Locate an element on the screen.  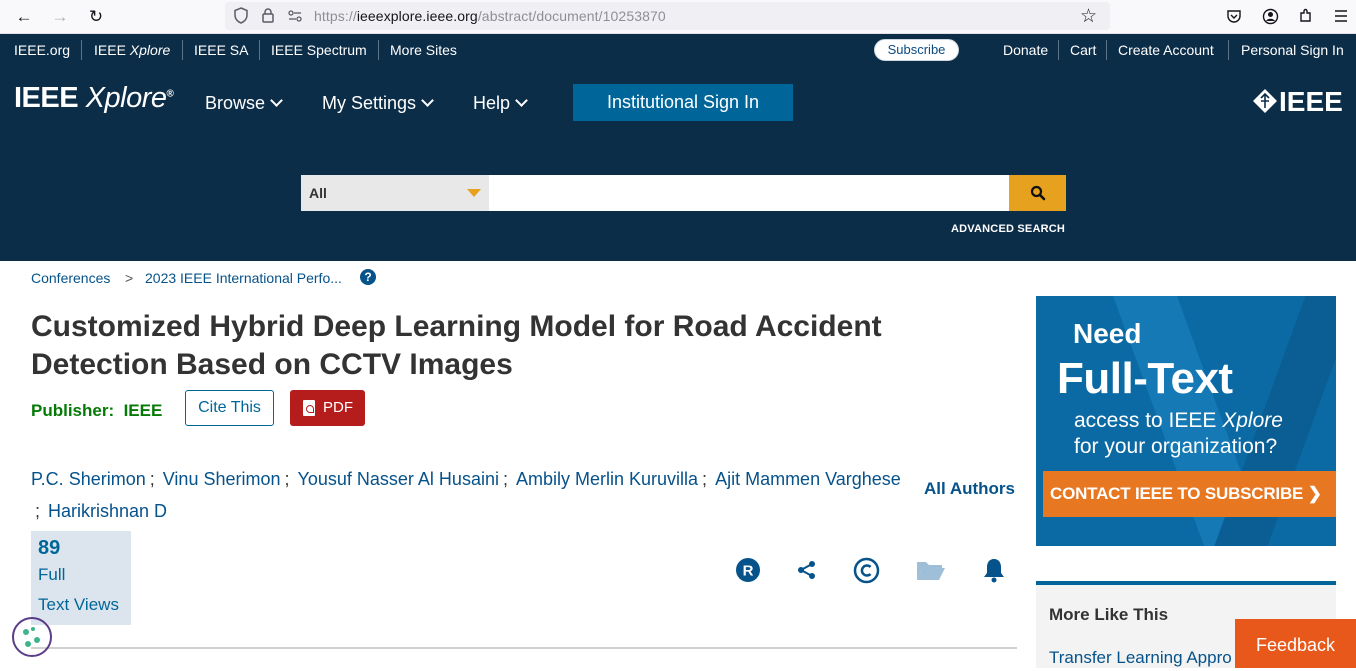
topbar-link-ieee-xplore: IEEE Xplore is located at coordinates (132, 50).